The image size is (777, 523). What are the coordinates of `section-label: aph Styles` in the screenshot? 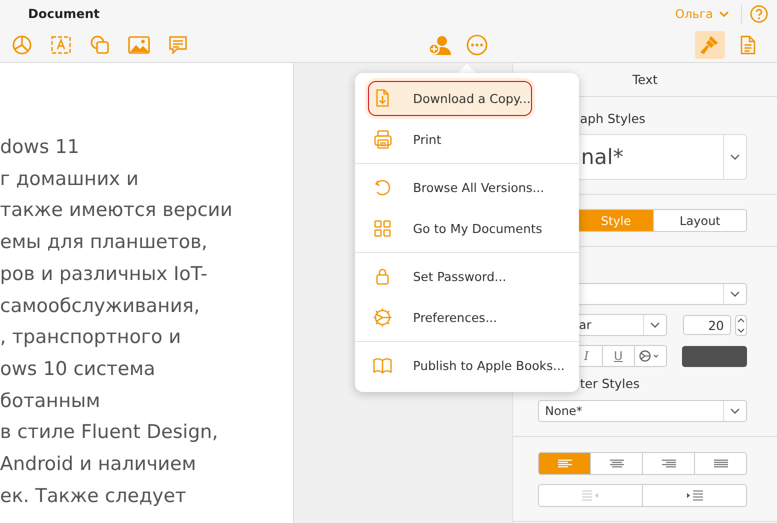 It's located at (612, 118).